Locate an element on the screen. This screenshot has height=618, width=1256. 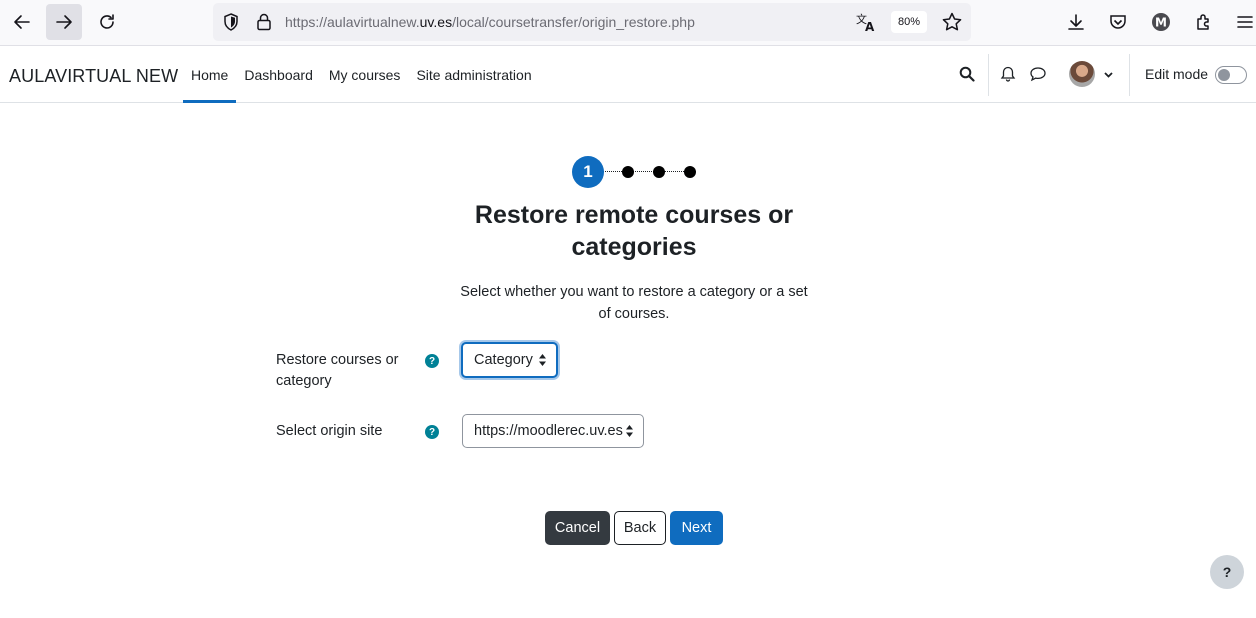
forward-arrow-icon is located at coordinates (64, 22).